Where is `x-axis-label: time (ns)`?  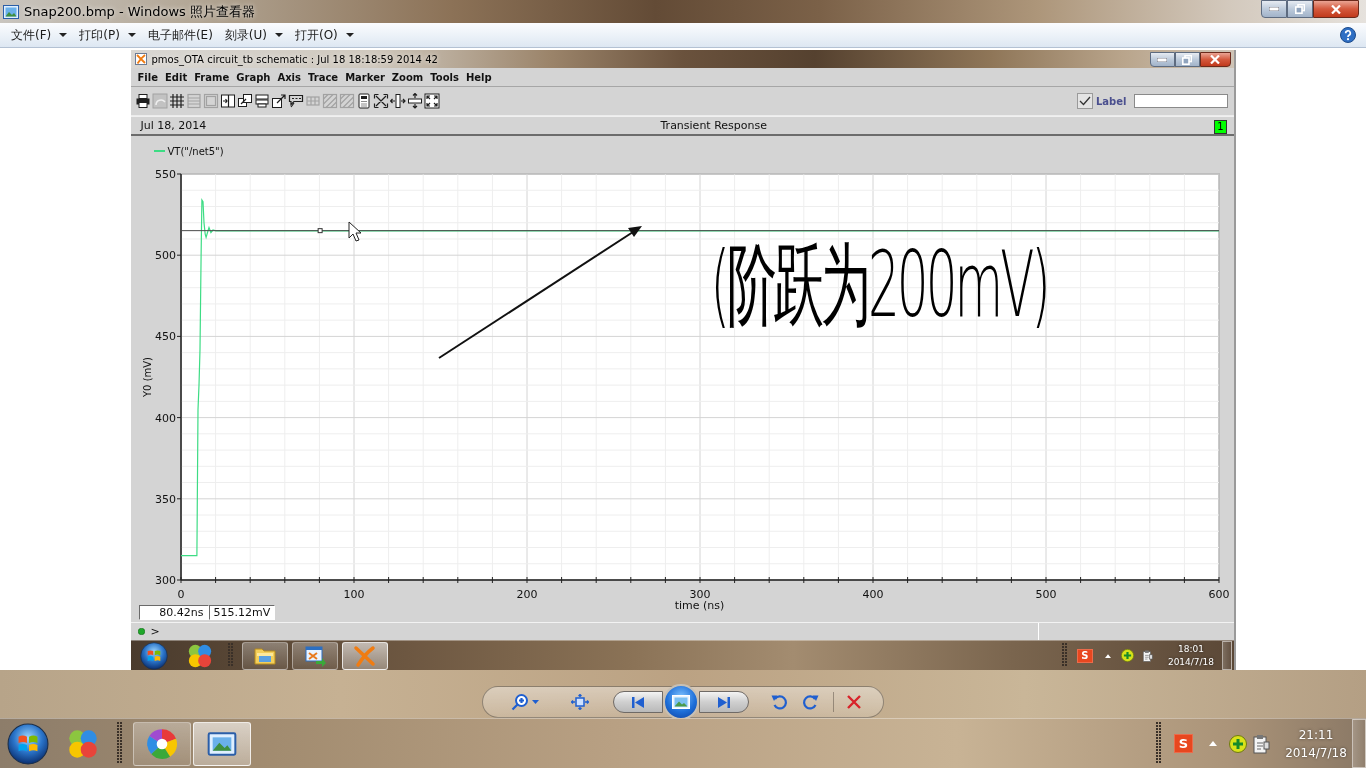 x-axis-label: time (ns) is located at coordinates (699, 606).